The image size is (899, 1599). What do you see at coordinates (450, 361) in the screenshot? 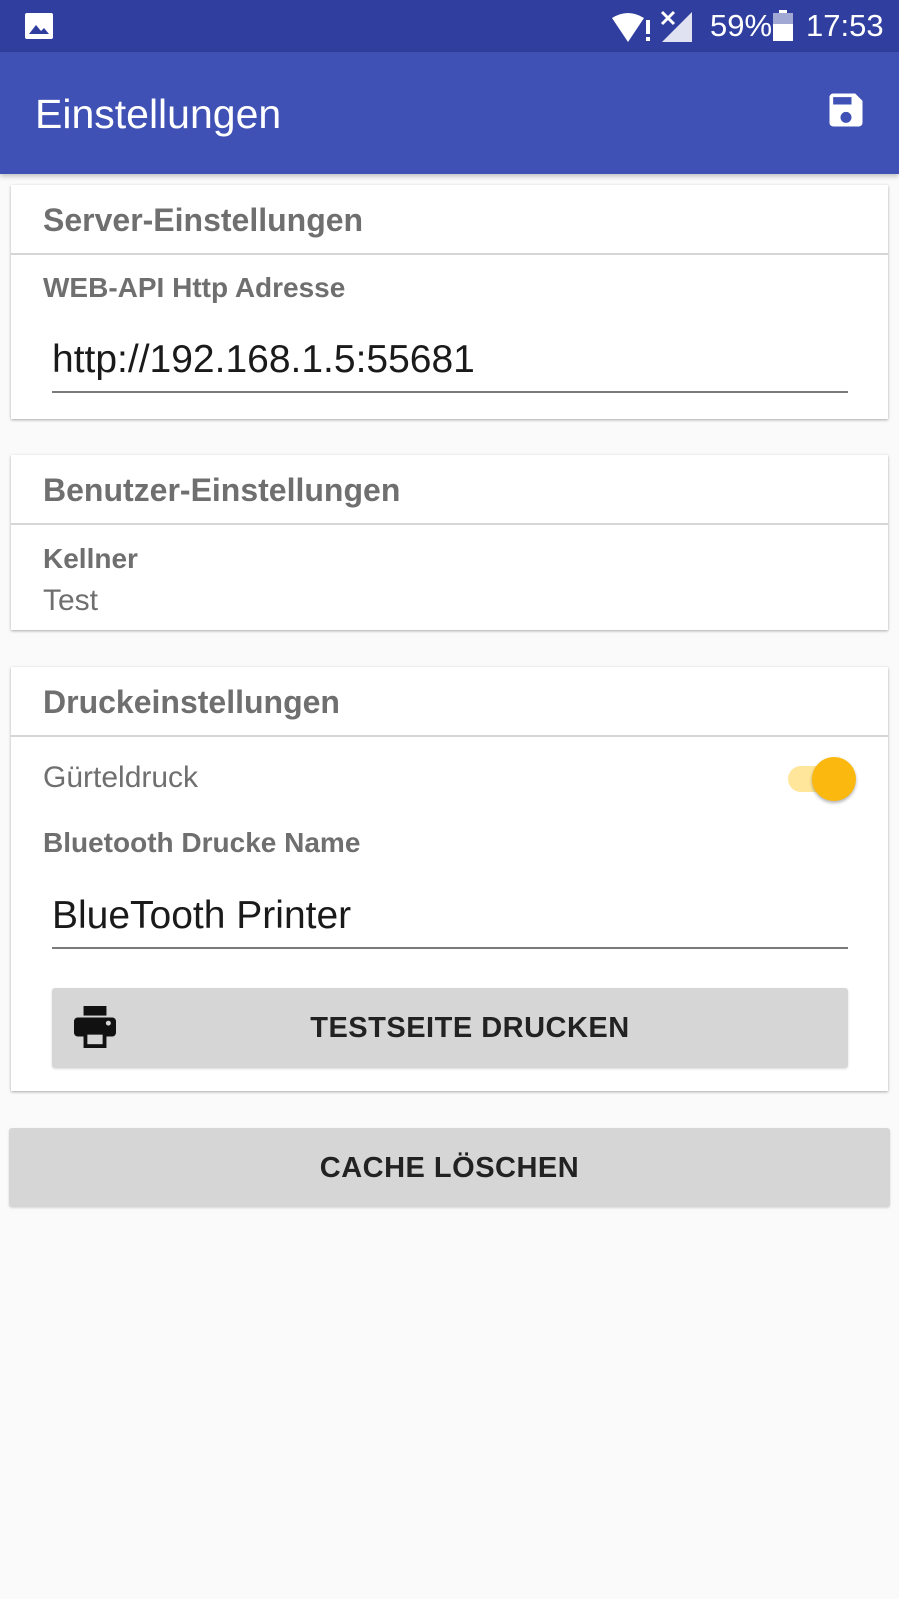
I see `web-api-address-input` at bounding box center [450, 361].